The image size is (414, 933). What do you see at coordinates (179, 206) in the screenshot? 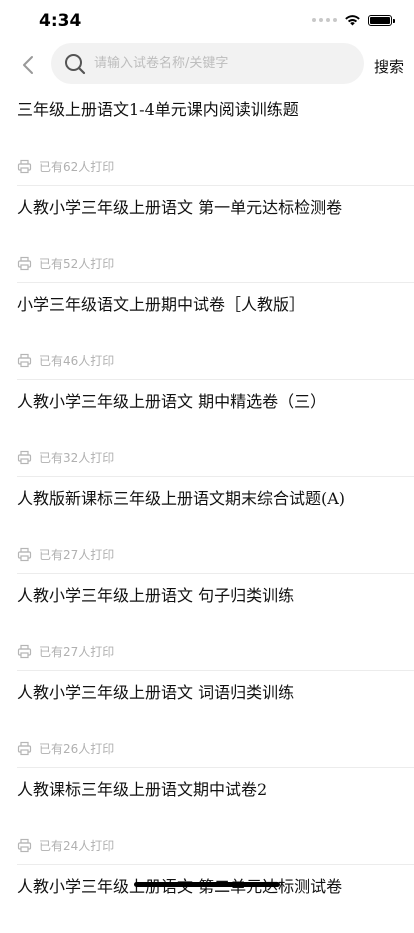
I see `paper-title: 人教小学三年级上册语文 第一单元达标检测卷` at bounding box center [179, 206].